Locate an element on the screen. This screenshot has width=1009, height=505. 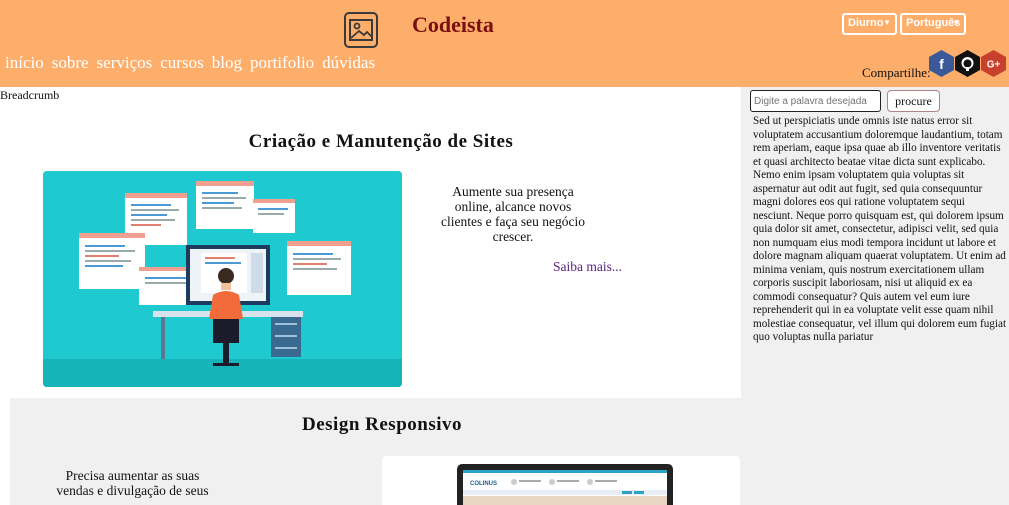
section-title-sites: Criação e Manutenção de Sites is located at coordinates (381, 141).